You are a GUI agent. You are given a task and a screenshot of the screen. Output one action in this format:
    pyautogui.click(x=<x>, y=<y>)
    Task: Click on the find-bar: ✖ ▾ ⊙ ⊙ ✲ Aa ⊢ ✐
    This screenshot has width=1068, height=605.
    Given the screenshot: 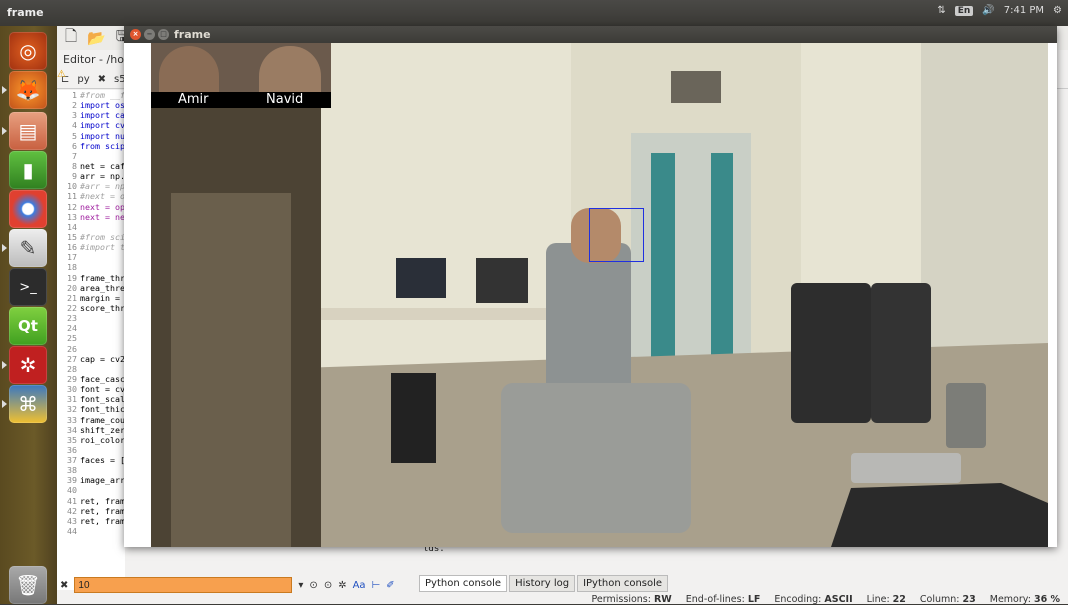 What is the action you would take?
    pyautogui.click(x=238, y=585)
    